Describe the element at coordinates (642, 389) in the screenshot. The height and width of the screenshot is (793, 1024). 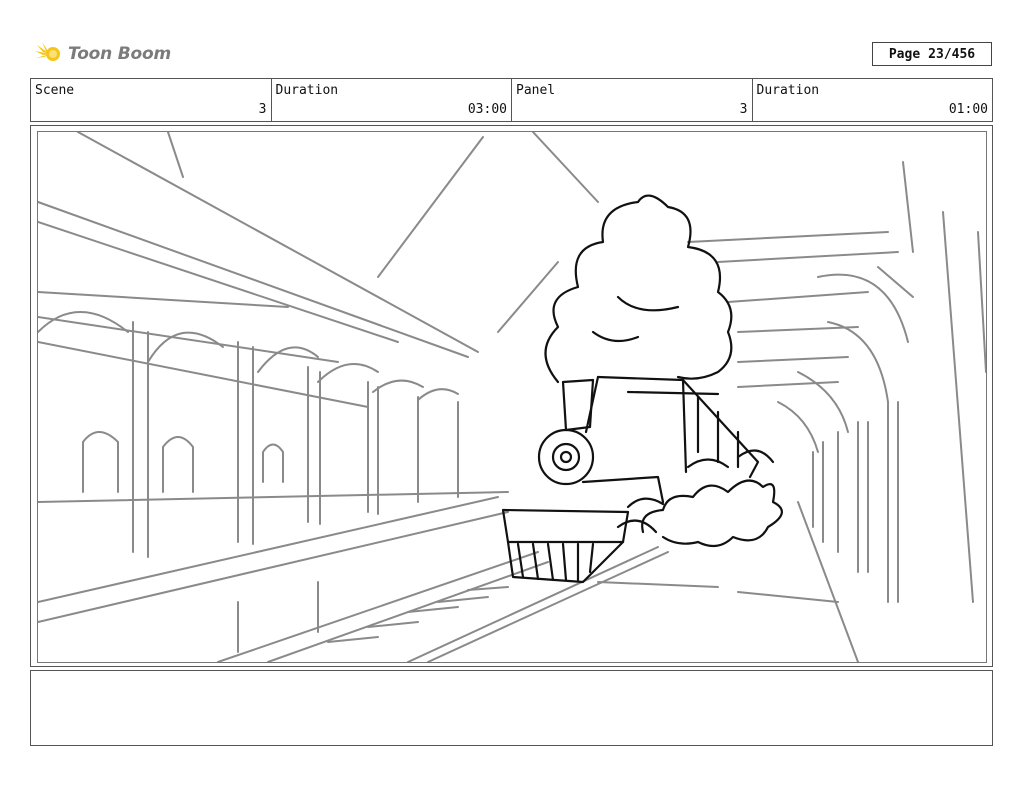
I see `locomotive-sketch` at that location.